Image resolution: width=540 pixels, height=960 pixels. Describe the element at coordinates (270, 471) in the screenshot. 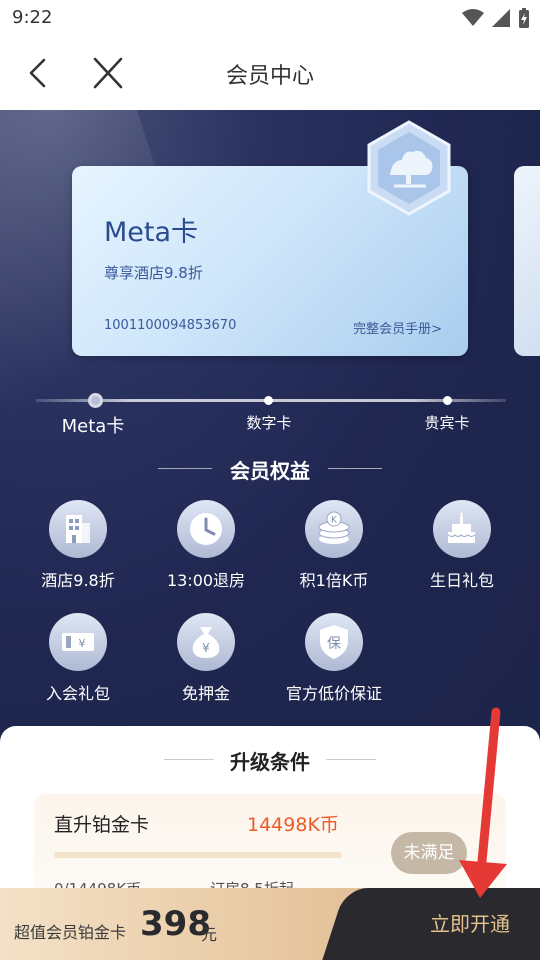

I see `benefits-title: 会员权益` at that location.